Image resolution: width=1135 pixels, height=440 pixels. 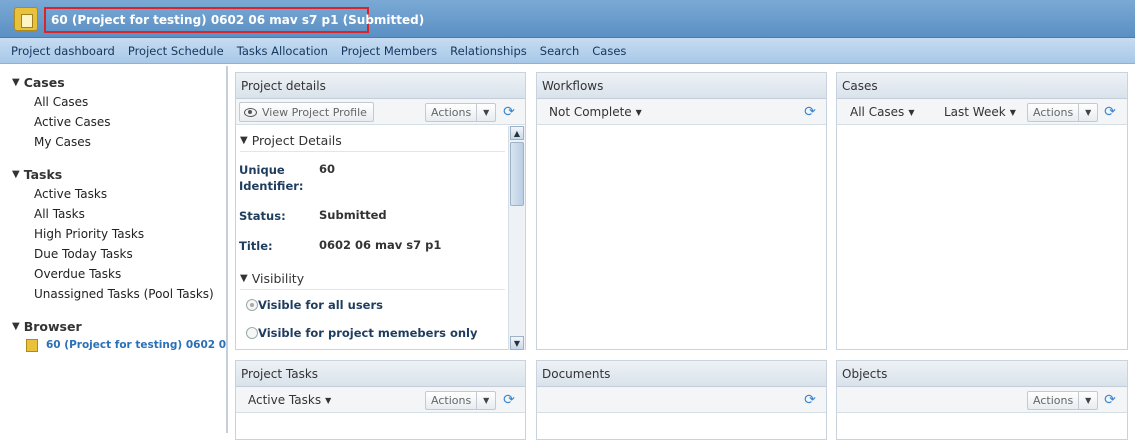 What do you see at coordinates (119, 82) in the screenshot?
I see `sidebar-section-cases: ▼ Cases` at bounding box center [119, 82].